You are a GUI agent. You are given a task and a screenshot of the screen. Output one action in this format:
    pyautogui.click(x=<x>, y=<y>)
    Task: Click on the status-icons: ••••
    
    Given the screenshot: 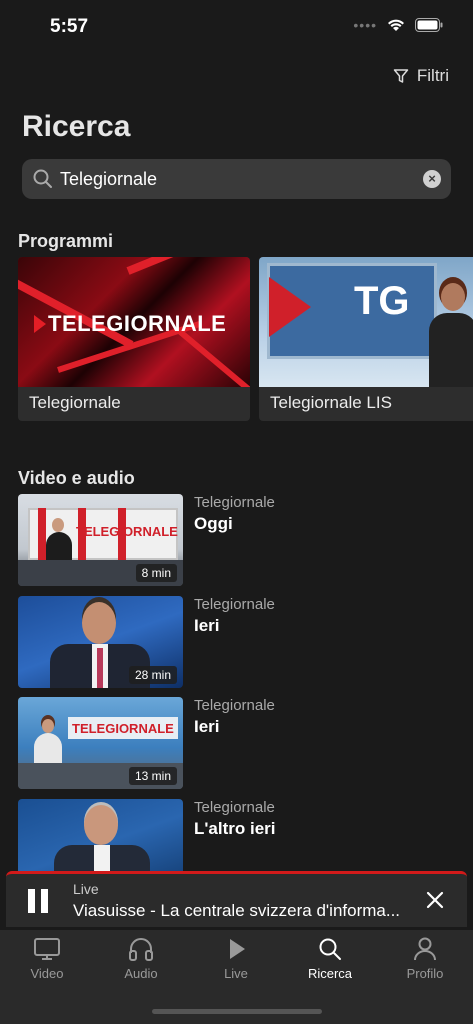 What is the action you would take?
    pyautogui.click(x=398, y=25)
    